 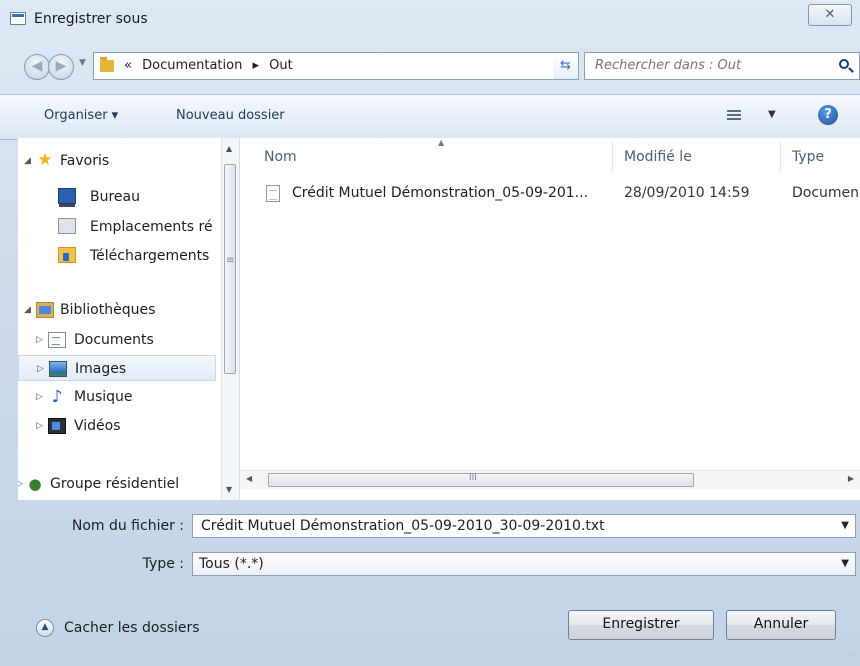 What do you see at coordinates (108, 310) in the screenshot?
I see `sidebar-item-label: Bibliothèques` at bounding box center [108, 310].